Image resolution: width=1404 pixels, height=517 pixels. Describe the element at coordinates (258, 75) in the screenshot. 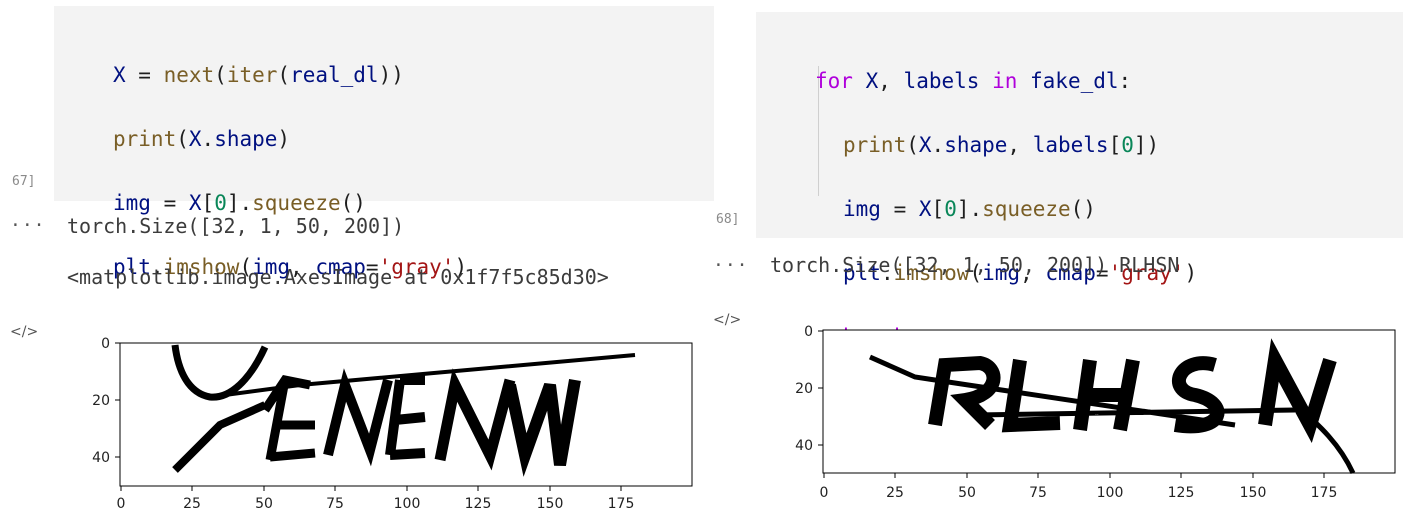

I see `code-line: X = next(iter(real_dl))` at that location.